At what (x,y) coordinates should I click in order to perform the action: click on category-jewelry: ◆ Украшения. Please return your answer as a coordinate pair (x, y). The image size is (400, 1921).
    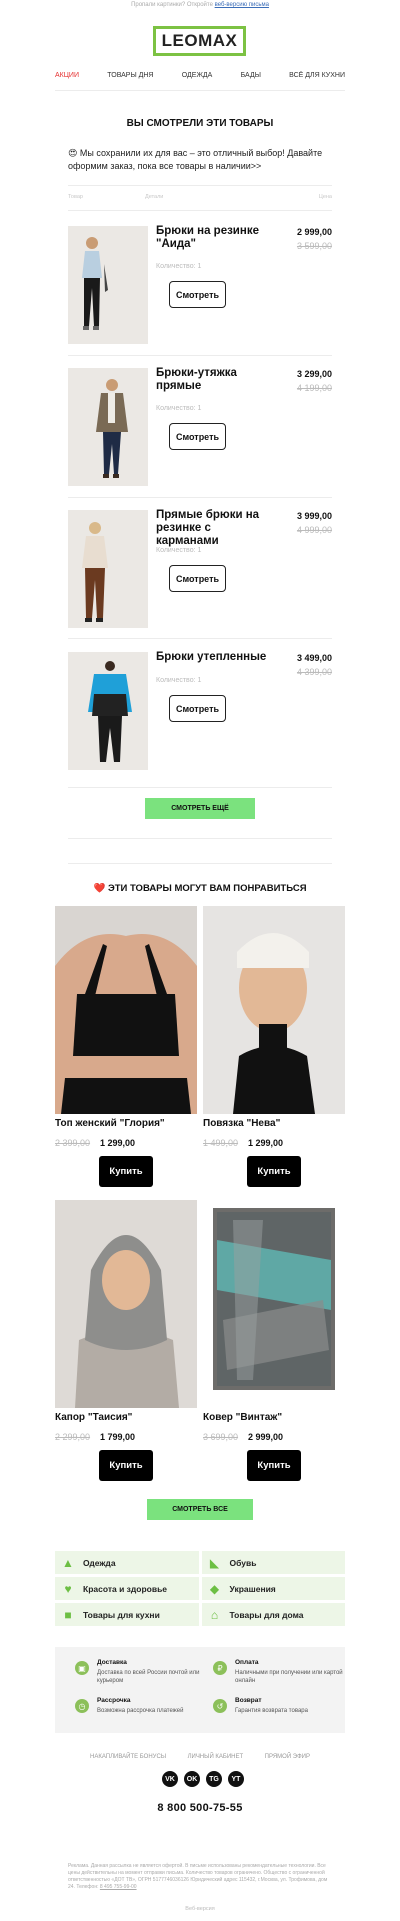
    Looking at the image, I should click on (273, 1588).